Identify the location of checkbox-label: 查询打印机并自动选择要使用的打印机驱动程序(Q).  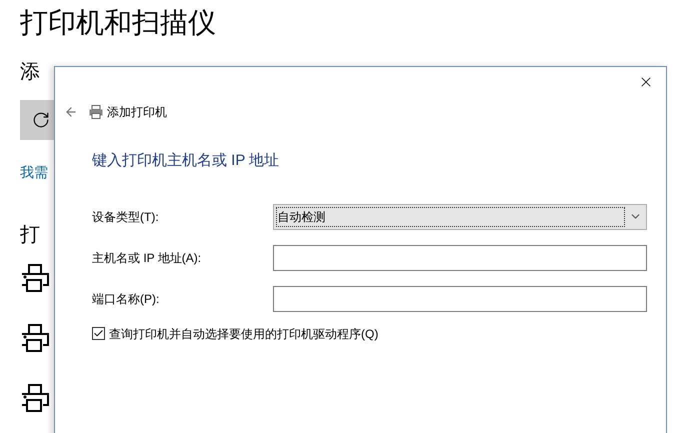
(243, 334).